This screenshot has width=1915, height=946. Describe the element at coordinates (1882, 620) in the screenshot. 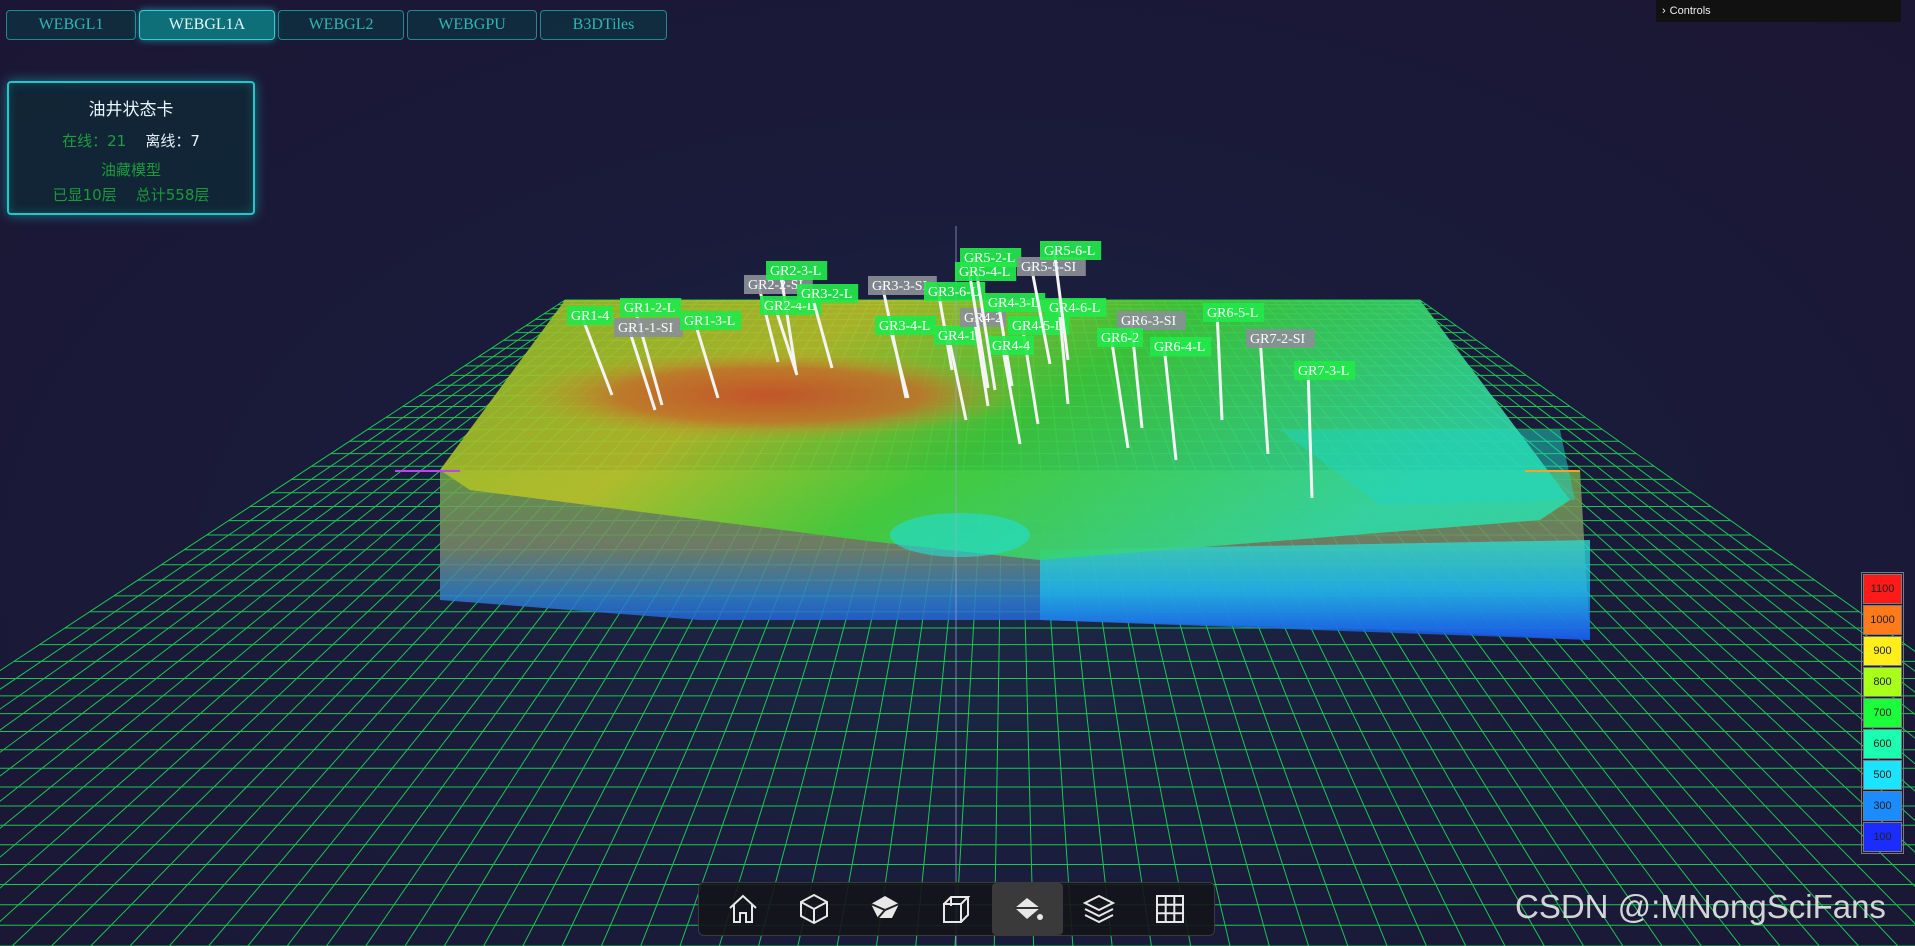

I see `legend-cell: 1000` at that location.